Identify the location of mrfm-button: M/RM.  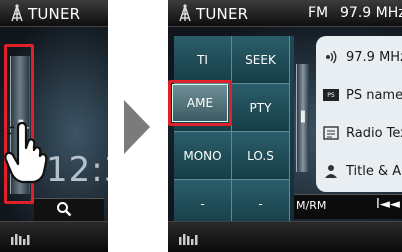
(311, 205).